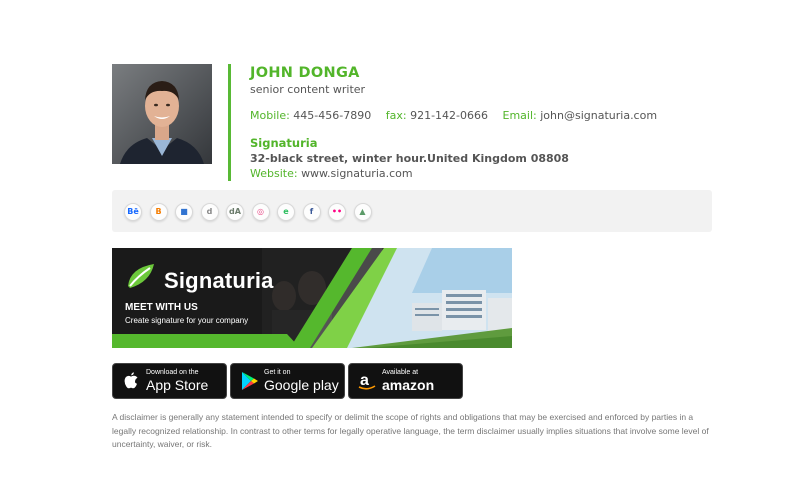 This screenshot has width=809, height=491. What do you see at coordinates (337, 212) in the screenshot?
I see `flickr-icon: ••` at bounding box center [337, 212].